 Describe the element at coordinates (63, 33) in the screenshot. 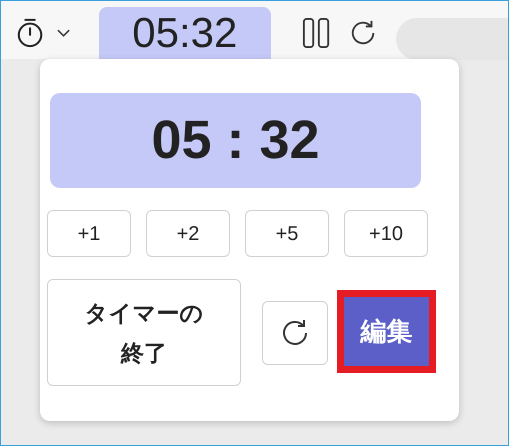

I see `chevron-down-icon` at that location.